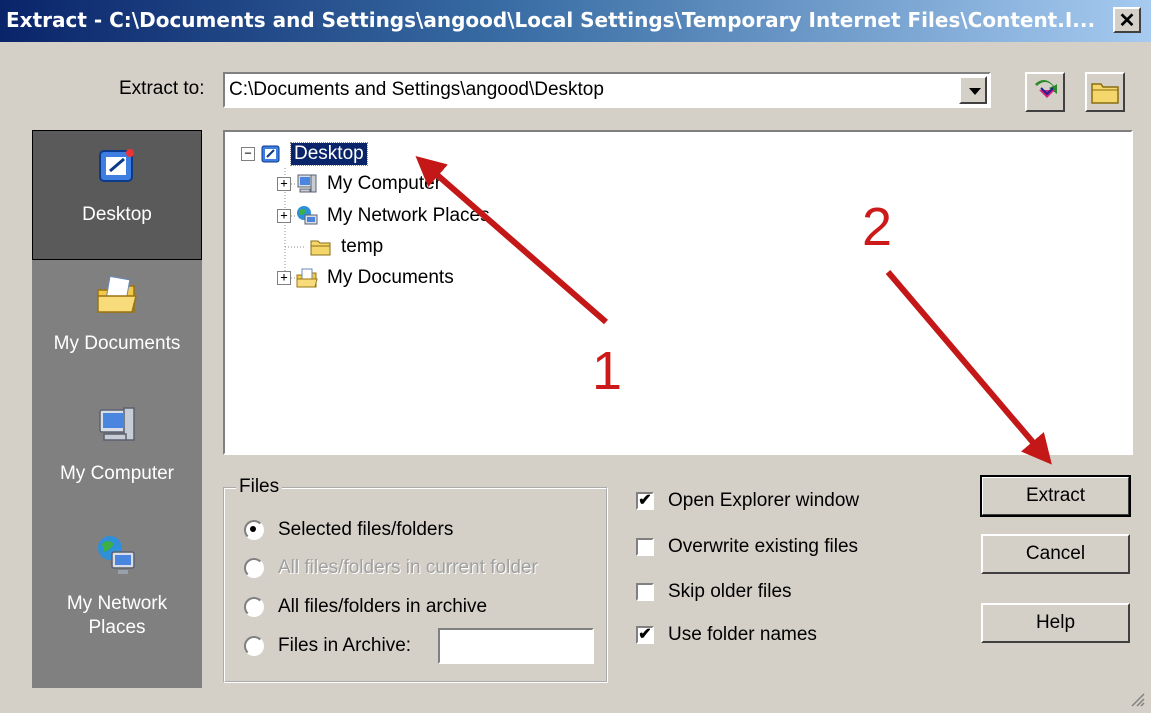 Image resolution: width=1151 pixels, height=713 pixels. I want to click on tree-item-temp: temp, so click(346, 247).